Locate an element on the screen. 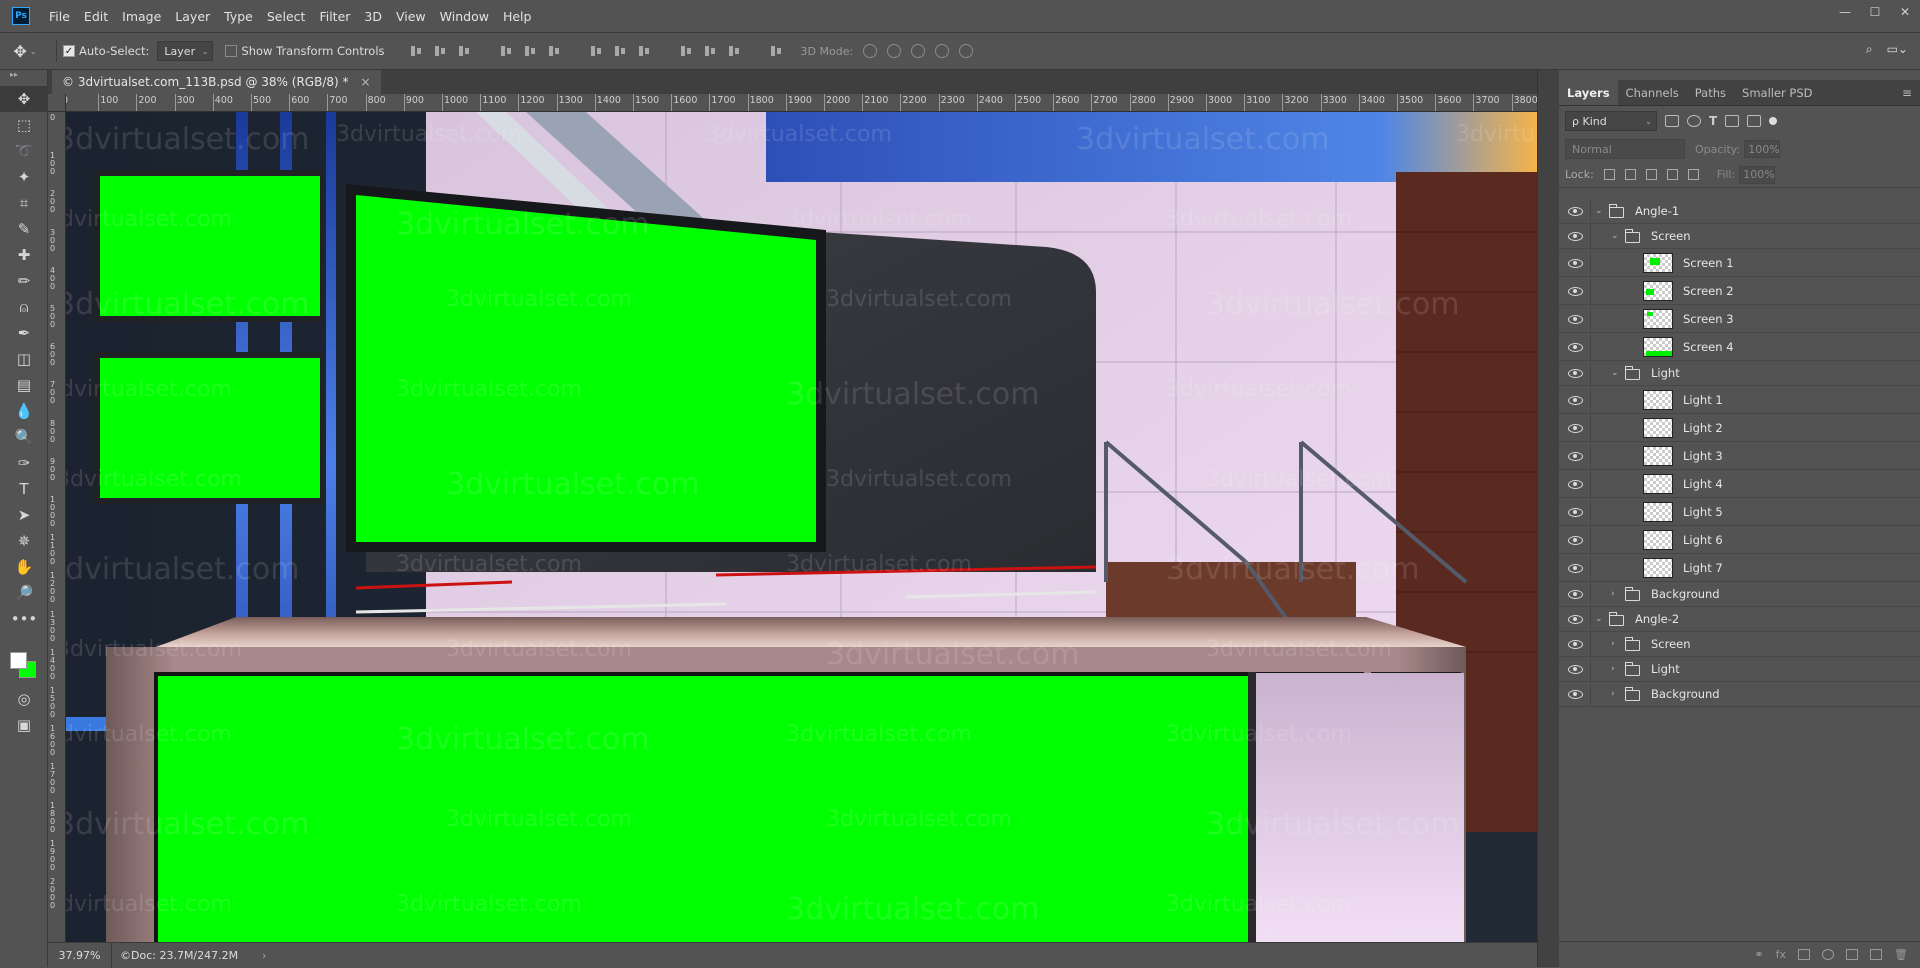 The image size is (1920, 968). layer-row: Screen 3 is located at coordinates (1739, 319).